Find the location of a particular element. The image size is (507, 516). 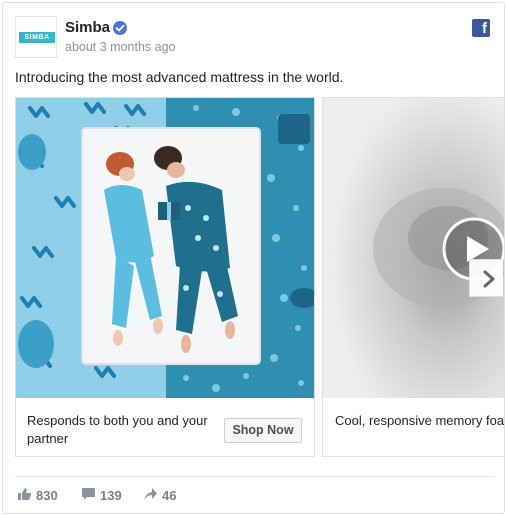

thumbs-up-icon is located at coordinates (24, 495).